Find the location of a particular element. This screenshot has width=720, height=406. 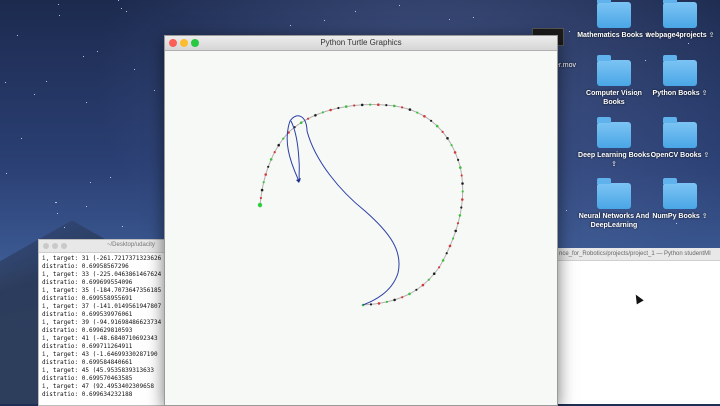

desktop-folder-opencv-books: OpenCV Books ⇪ is located at coordinates (680, 138).